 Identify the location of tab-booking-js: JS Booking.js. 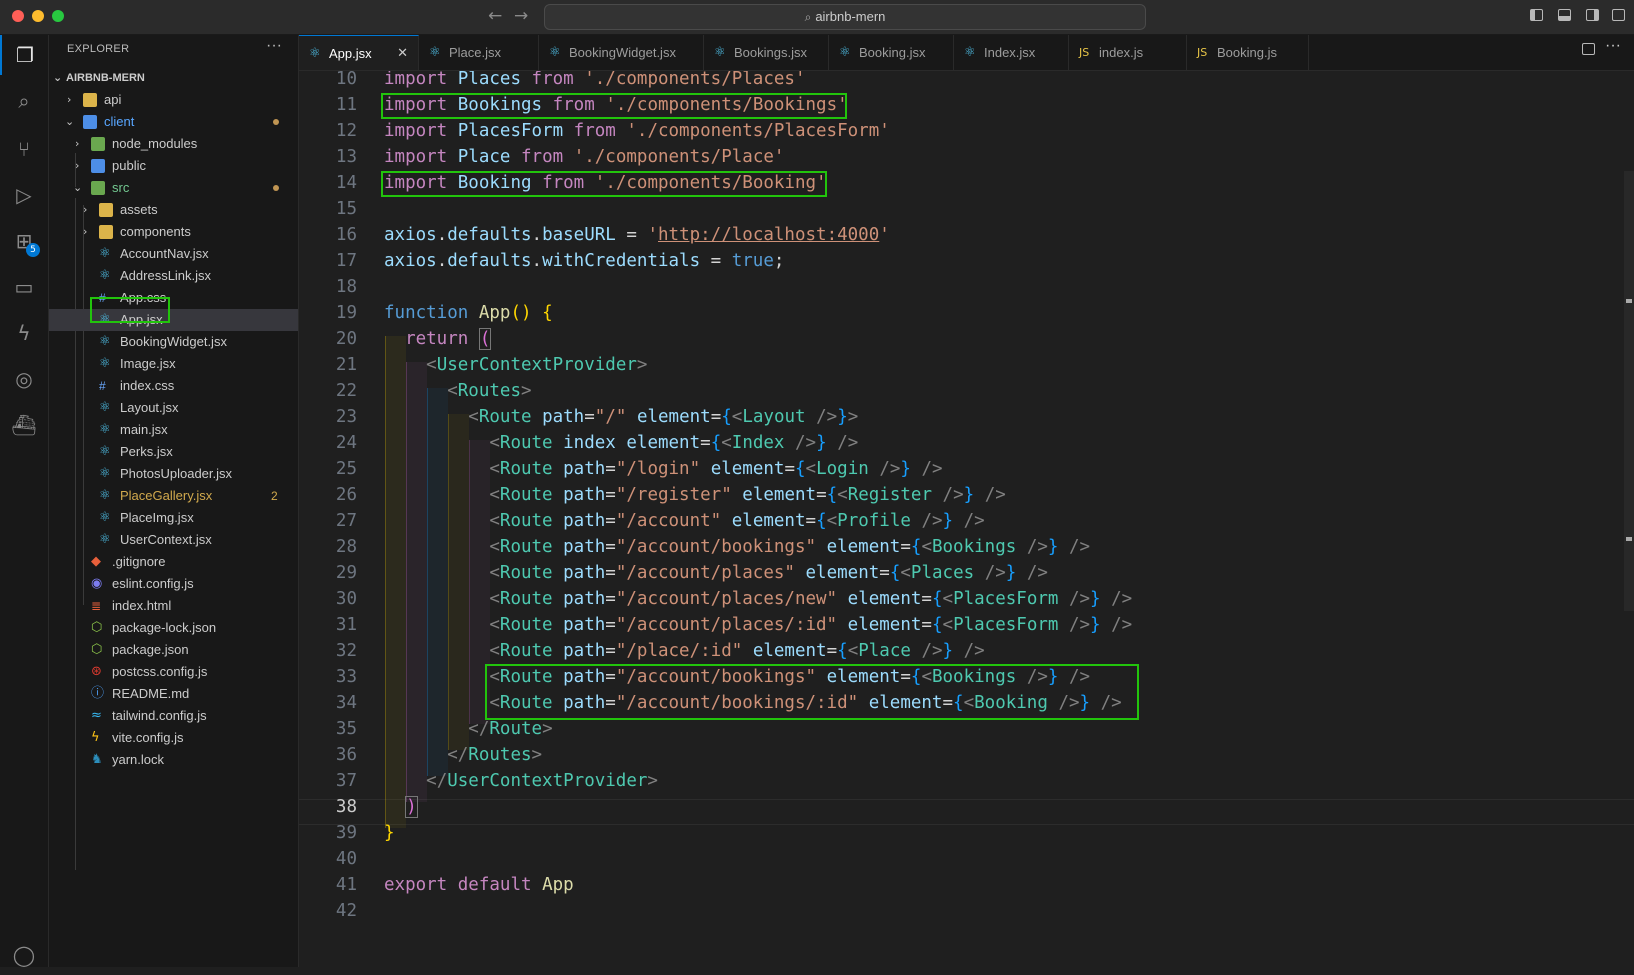
(1248, 52).